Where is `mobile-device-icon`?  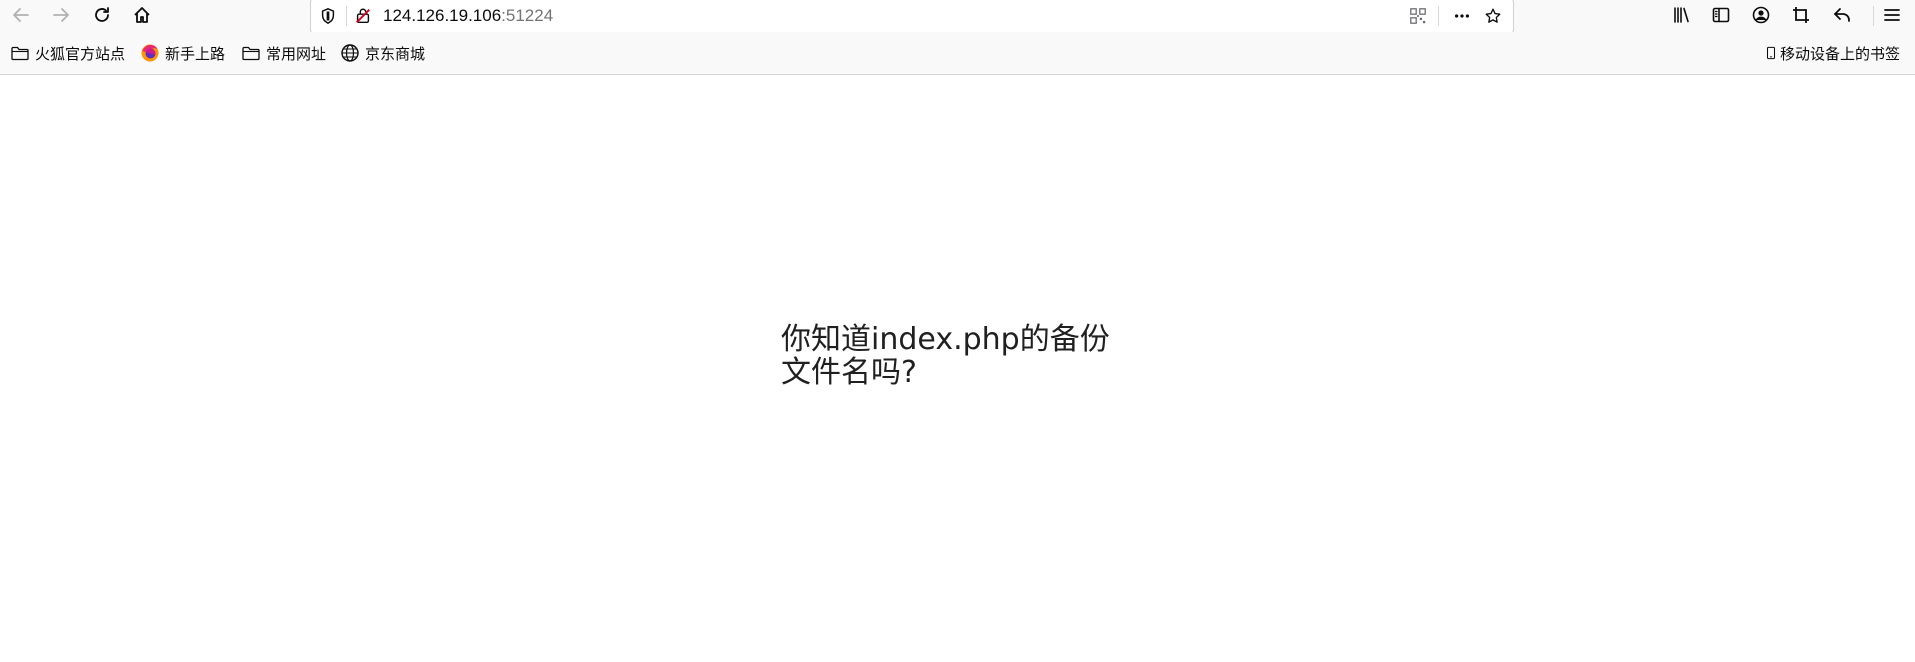 mobile-device-icon is located at coordinates (1771, 53).